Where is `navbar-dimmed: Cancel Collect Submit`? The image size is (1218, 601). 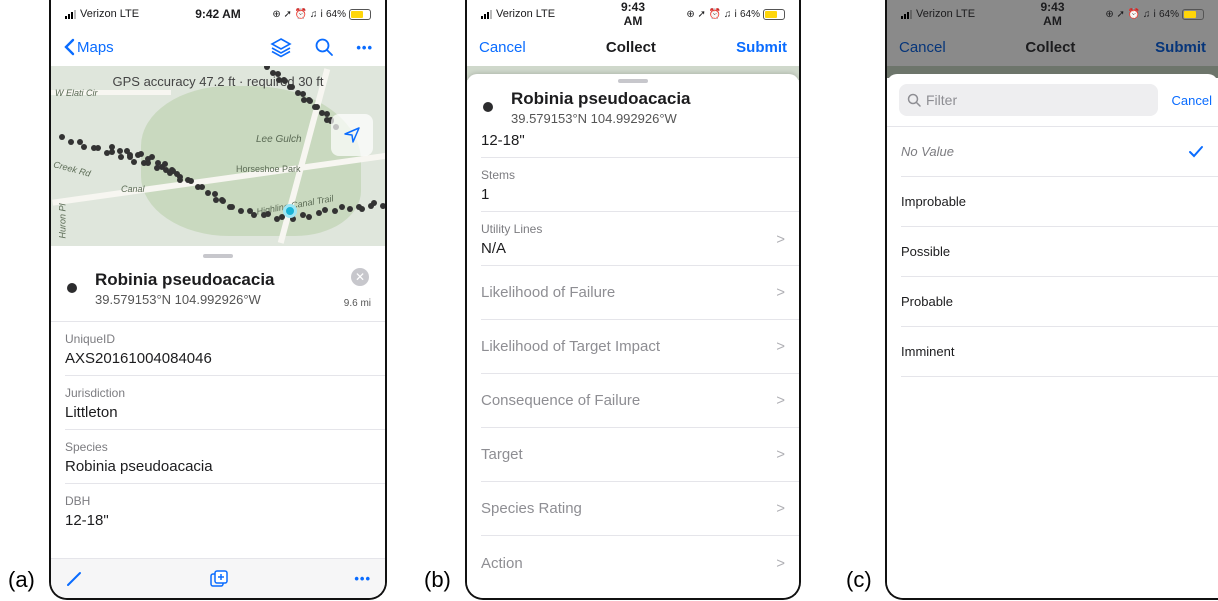 navbar-dimmed: Cancel Collect Submit is located at coordinates (1052, 47).